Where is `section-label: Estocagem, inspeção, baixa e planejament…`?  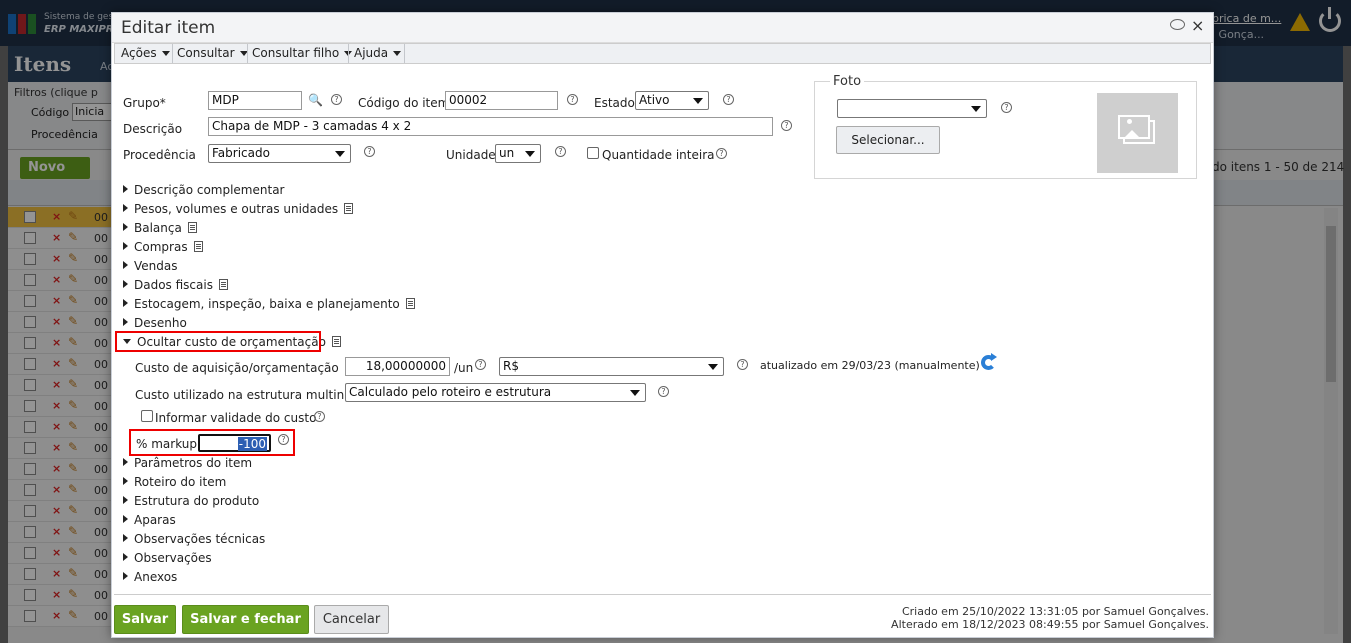 section-label: Estocagem, inspeção, baixa e planejament… is located at coordinates (267, 304).